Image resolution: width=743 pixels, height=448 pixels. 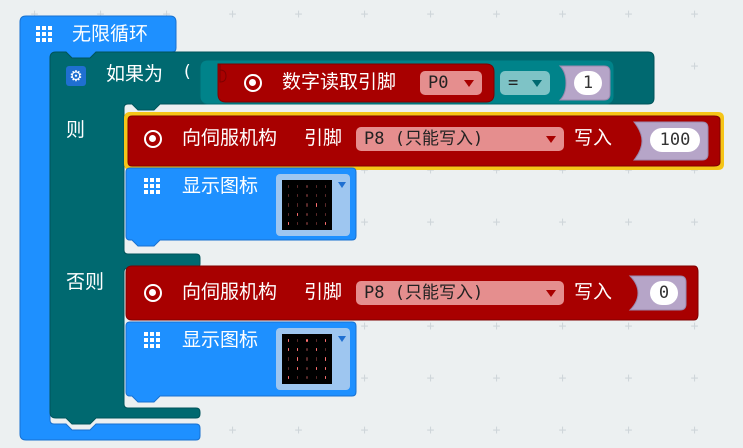 What do you see at coordinates (135, 74) in the screenshot?
I see `if-label: 如果为` at bounding box center [135, 74].